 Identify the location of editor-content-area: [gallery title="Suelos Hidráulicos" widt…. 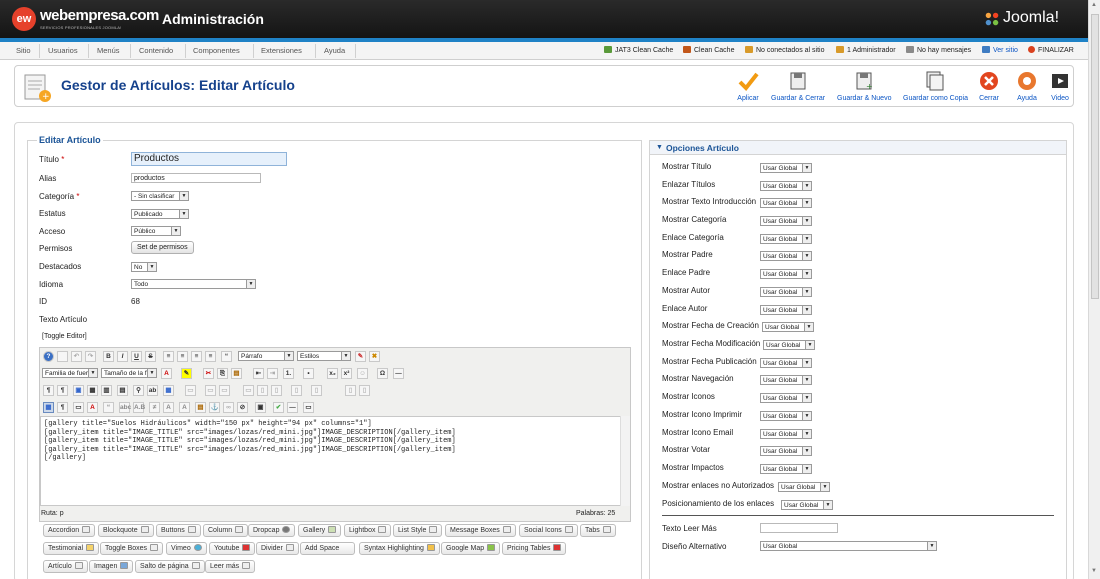
(335, 461).